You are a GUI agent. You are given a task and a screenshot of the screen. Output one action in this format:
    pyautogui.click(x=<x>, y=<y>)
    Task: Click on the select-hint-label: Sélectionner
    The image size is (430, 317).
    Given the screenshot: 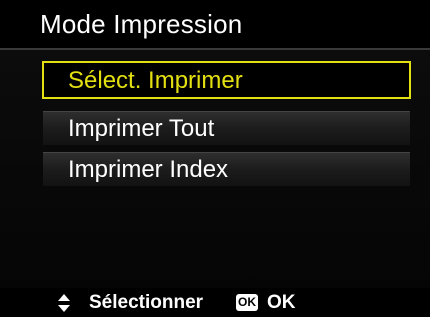 What is the action you would take?
    pyautogui.click(x=146, y=302)
    